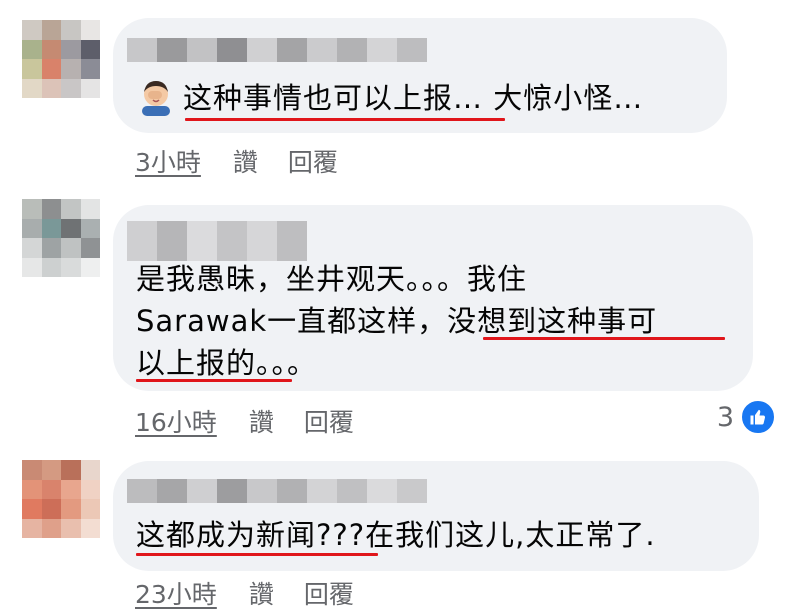 Image resolution: width=800 pixels, height=615 pixels. Describe the element at coordinates (758, 417) in the screenshot. I see `thumbs-up-icon` at that location.